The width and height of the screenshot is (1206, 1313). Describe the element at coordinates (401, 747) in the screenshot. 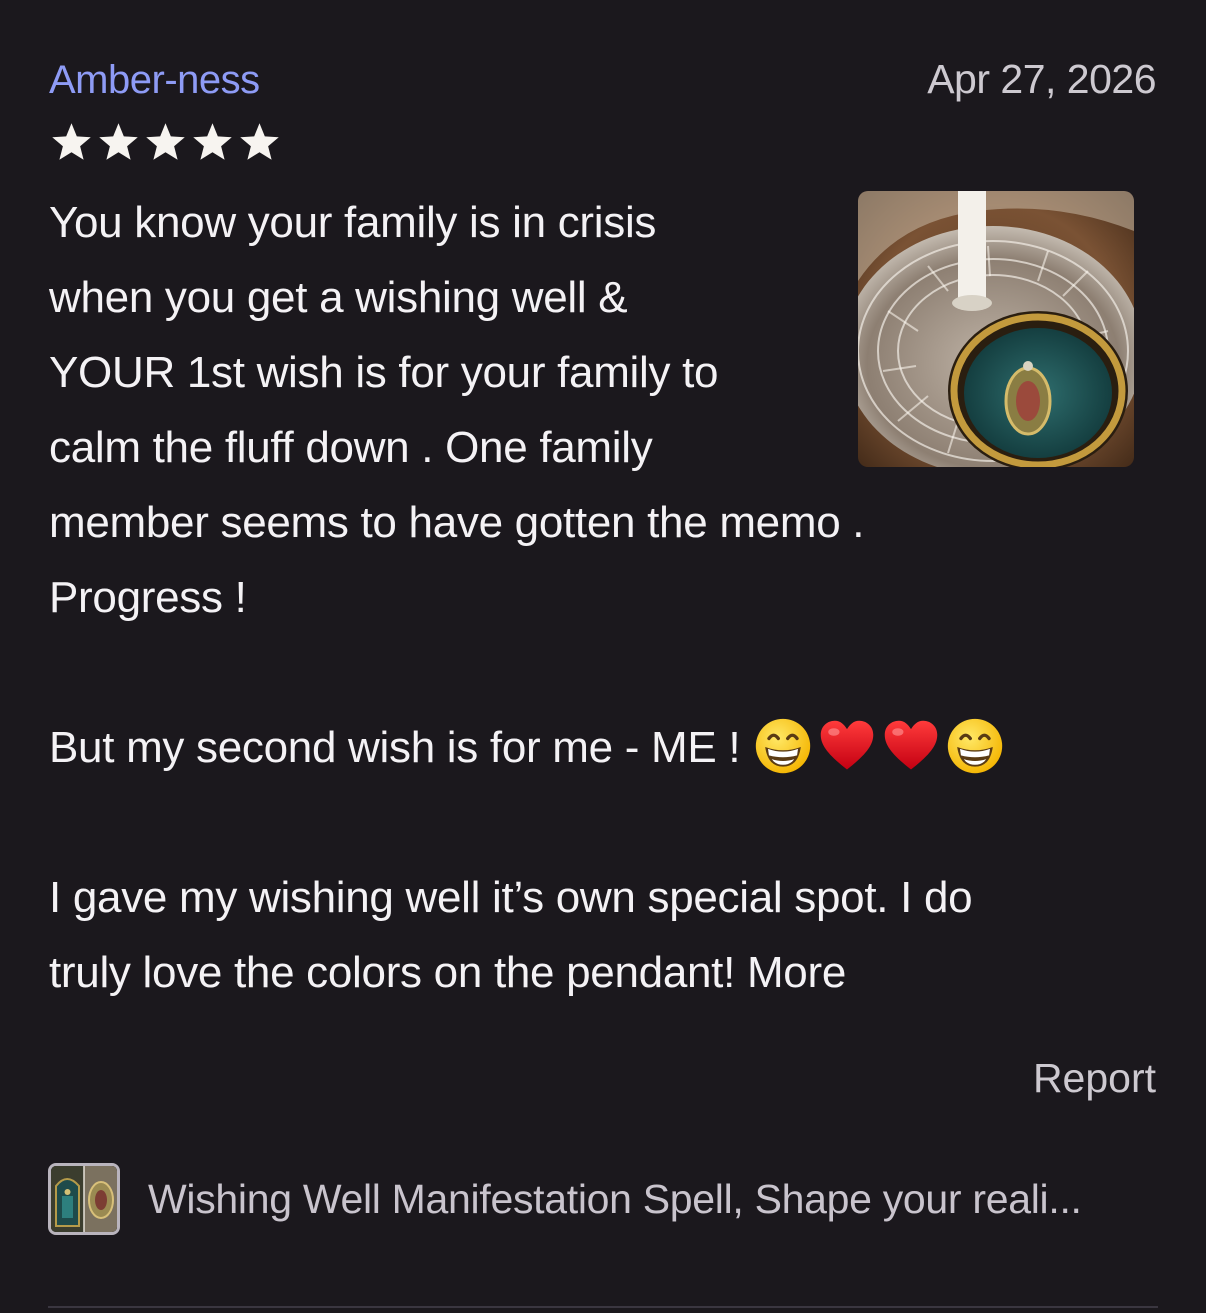

I see `review-line: But my second wish is for me - ME !` at that location.